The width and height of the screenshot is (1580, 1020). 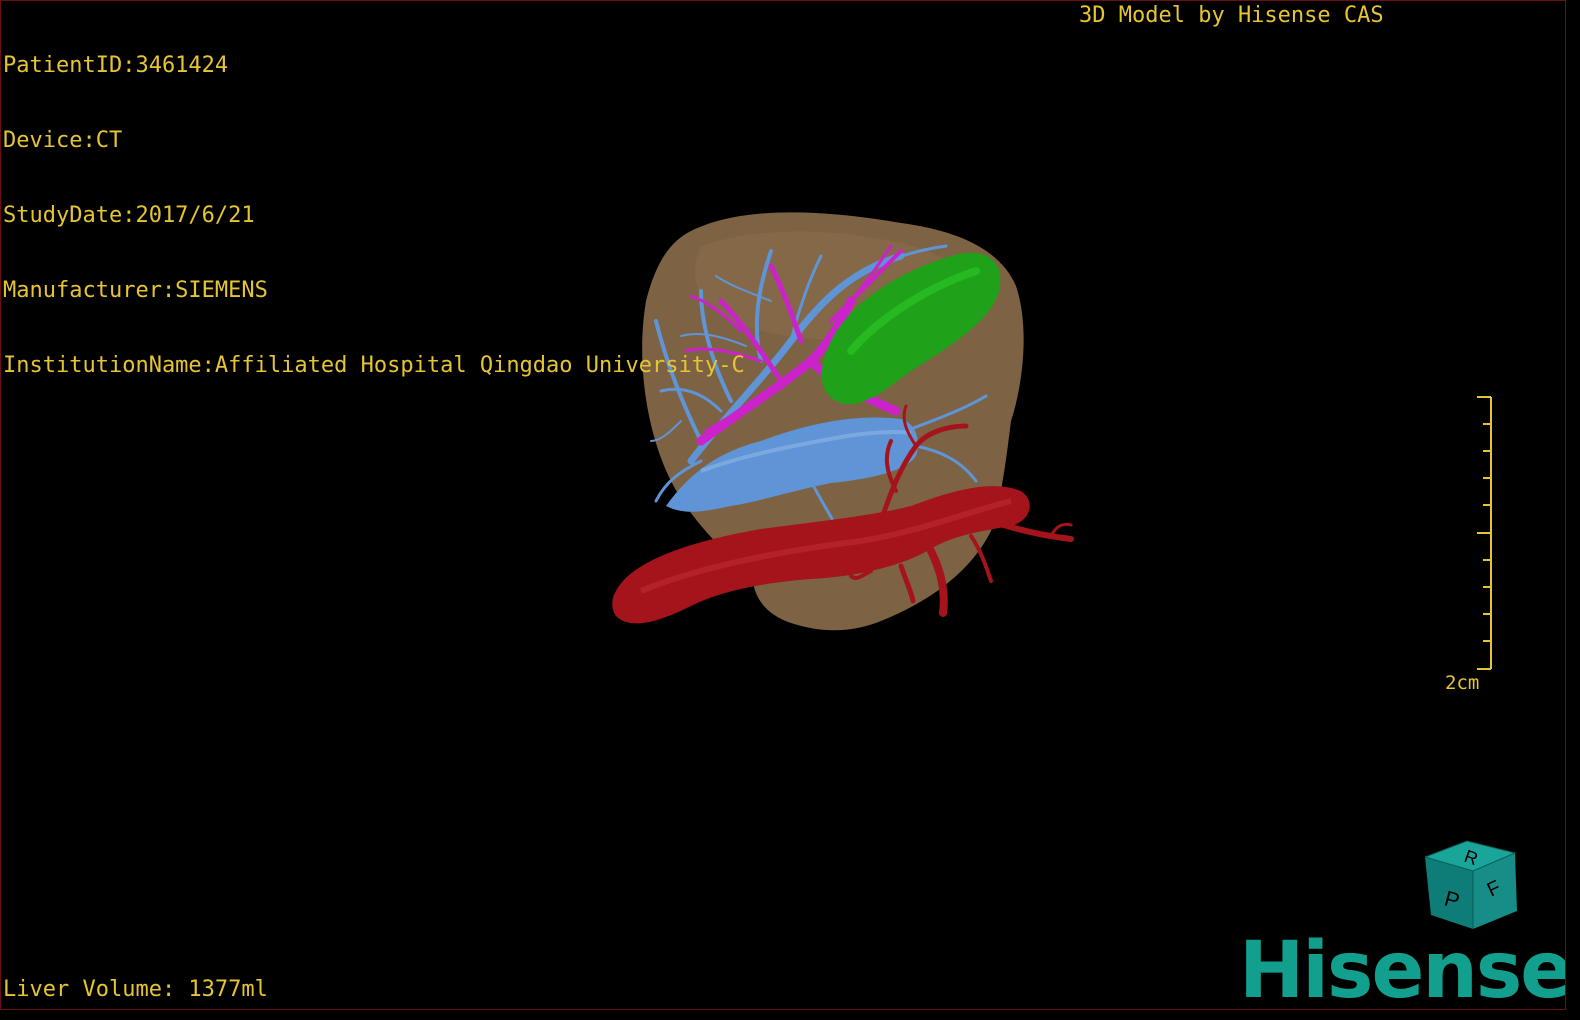 I want to click on orientation-cube-icon: R F P, so click(x=1472, y=885).